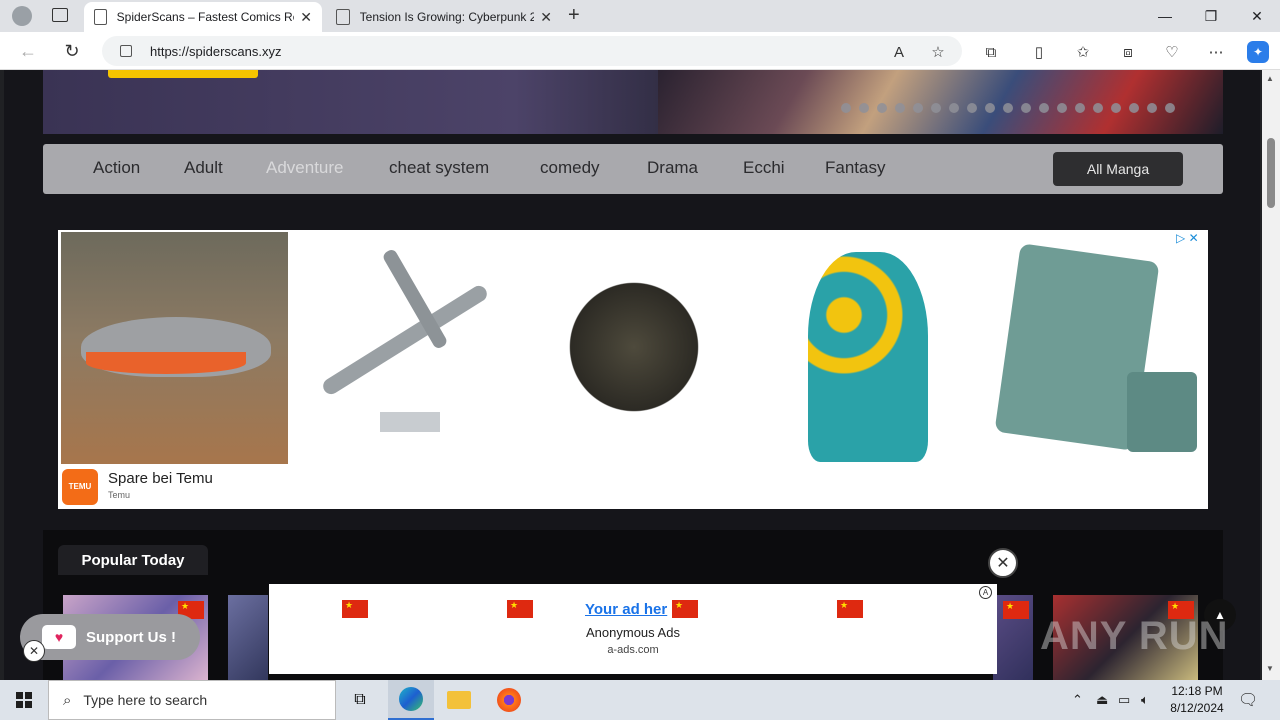 This screenshot has width=1280, height=720. What do you see at coordinates (1145, 700) in the screenshot?
I see `volume-icon: 🔈︎` at bounding box center [1145, 700].